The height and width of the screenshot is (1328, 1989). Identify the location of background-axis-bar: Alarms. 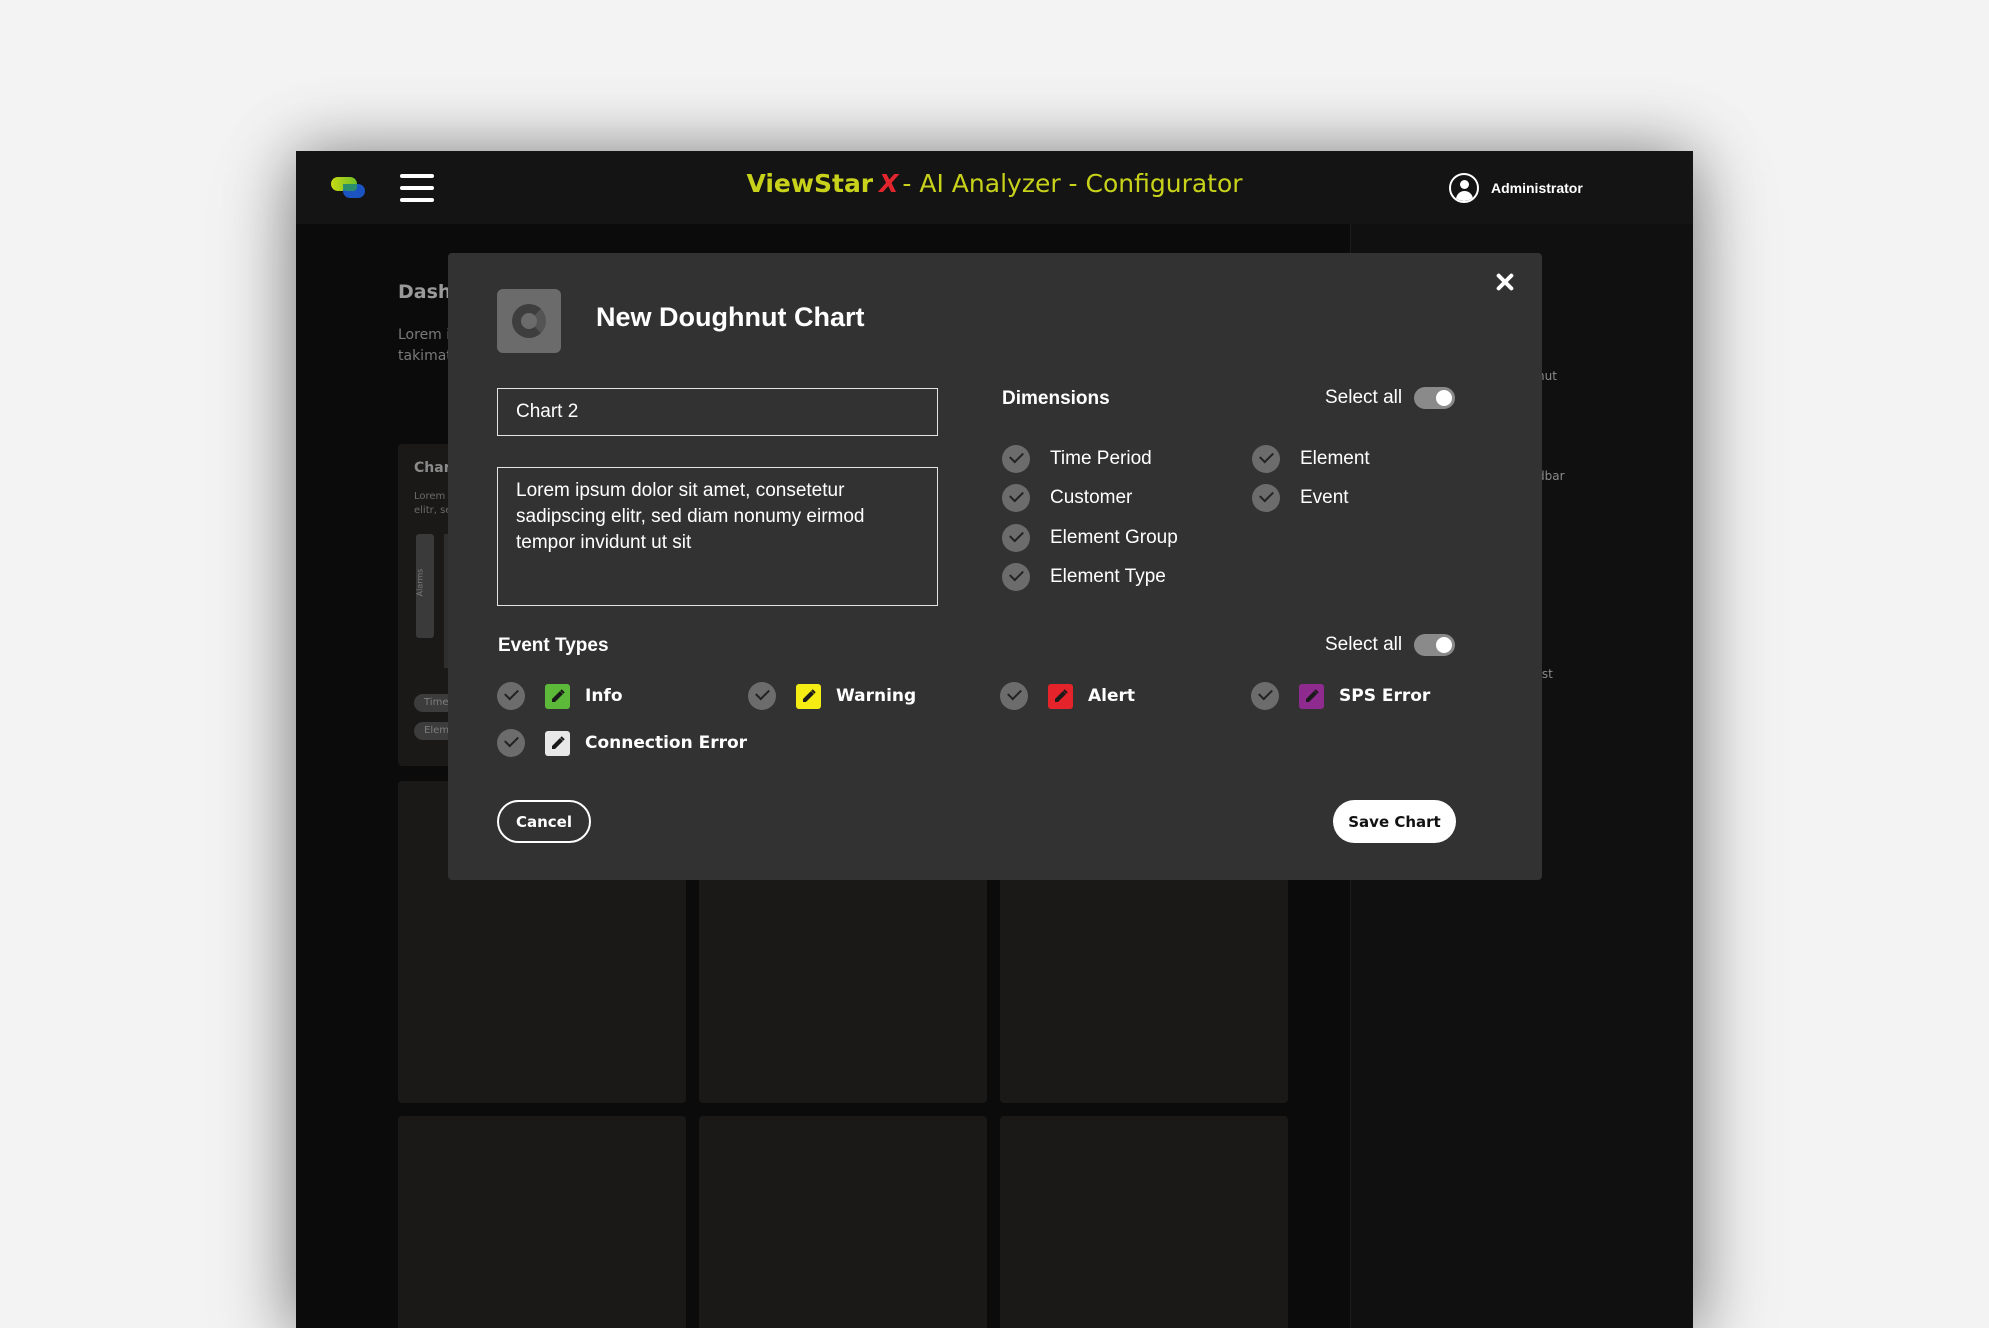
(424, 586).